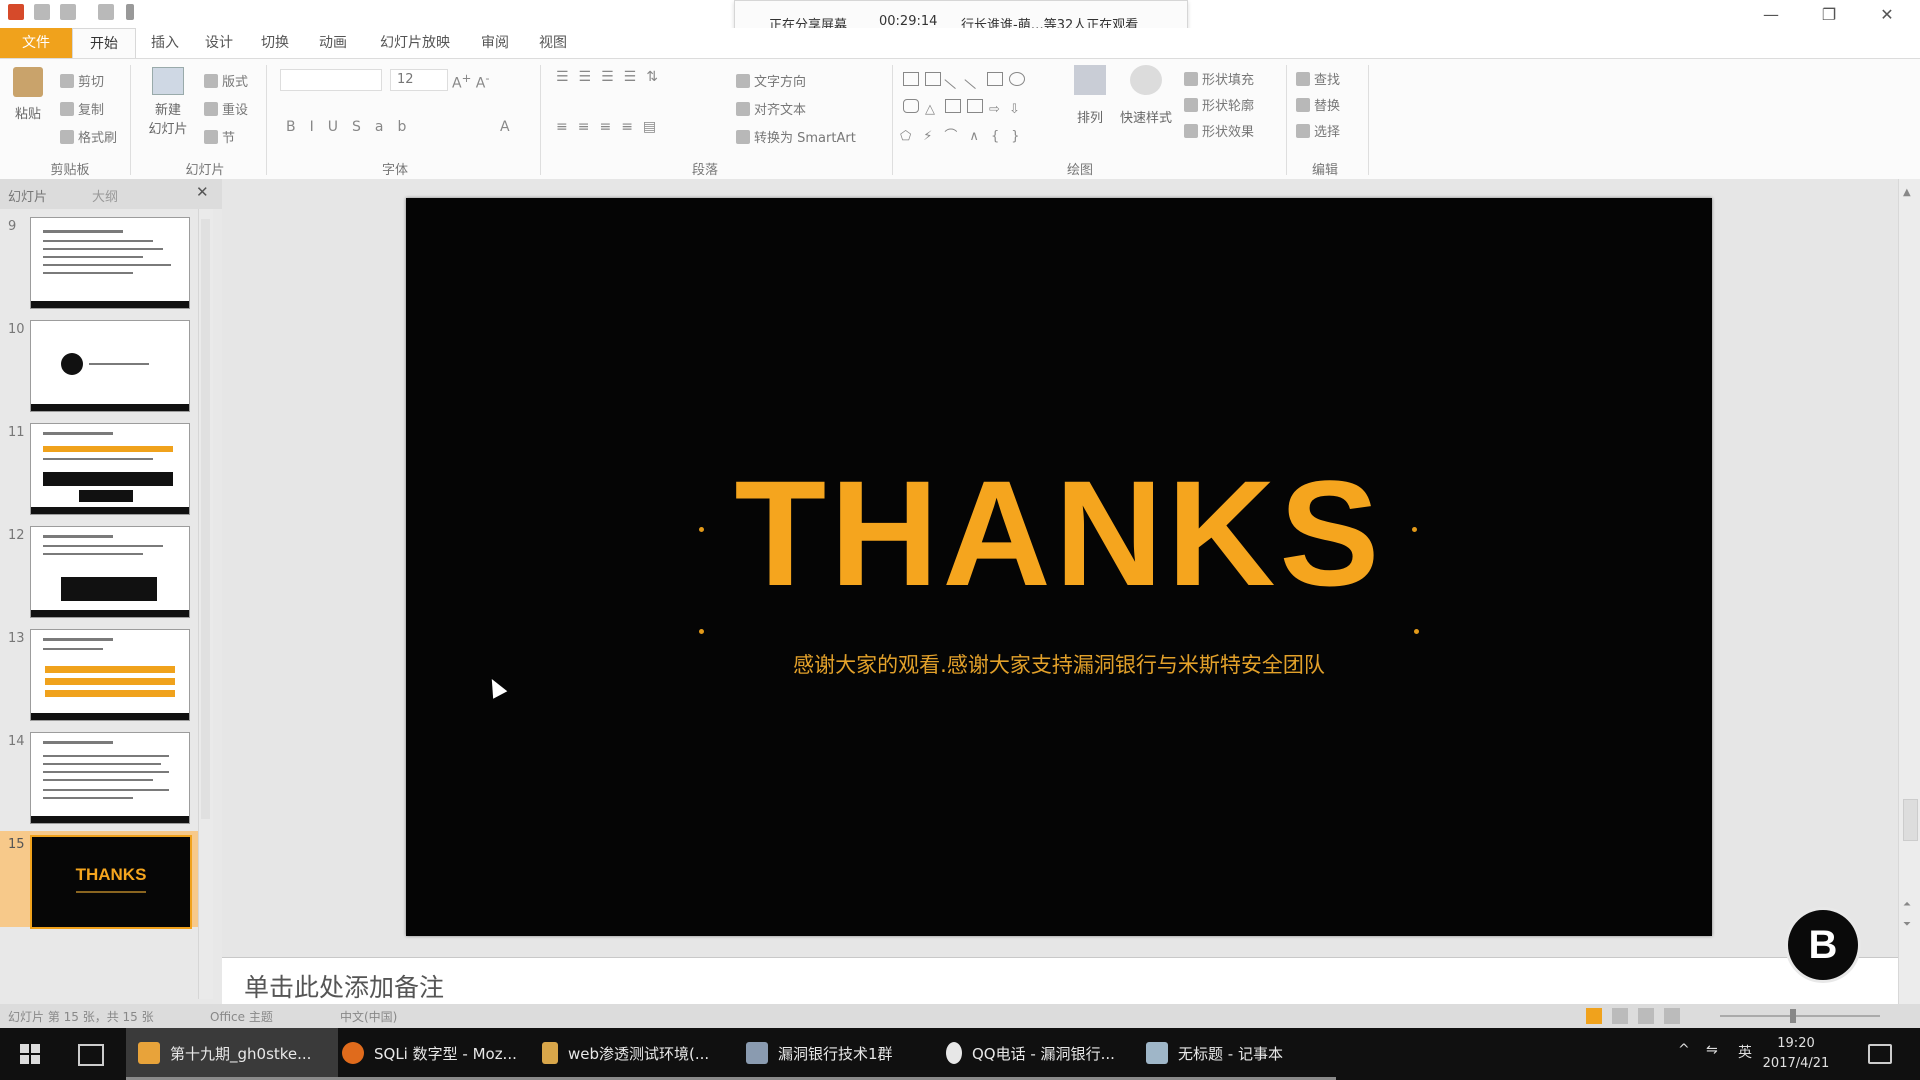 This screenshot has height=1080, width=1920. I want to click on font-format-buttons: BIUSab, so click(353, 127).